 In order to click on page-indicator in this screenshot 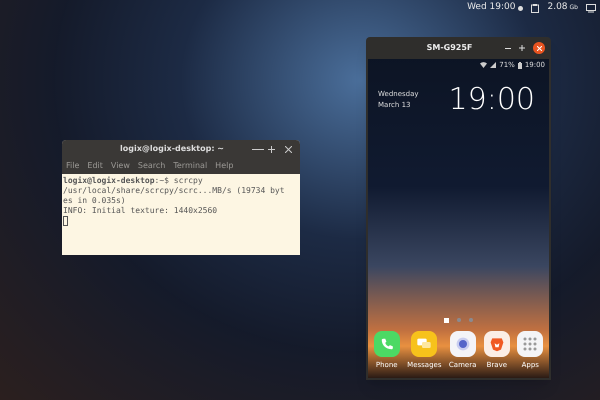, I will do `click(446, 320)`.